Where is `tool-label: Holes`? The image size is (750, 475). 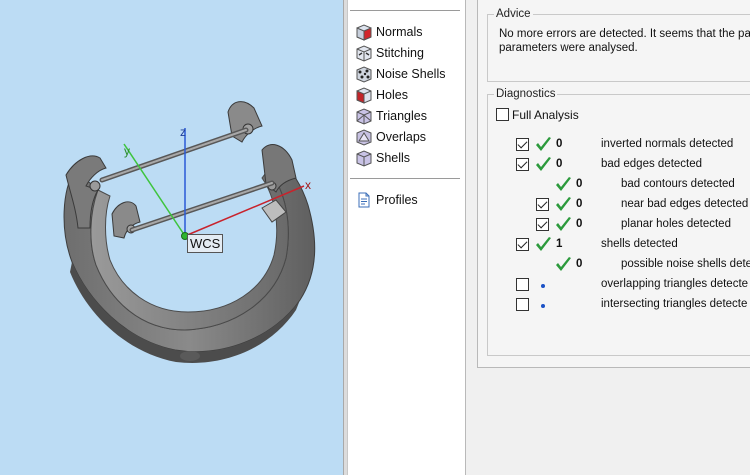 tool-label: Holes is located at coordinates (392, 95).